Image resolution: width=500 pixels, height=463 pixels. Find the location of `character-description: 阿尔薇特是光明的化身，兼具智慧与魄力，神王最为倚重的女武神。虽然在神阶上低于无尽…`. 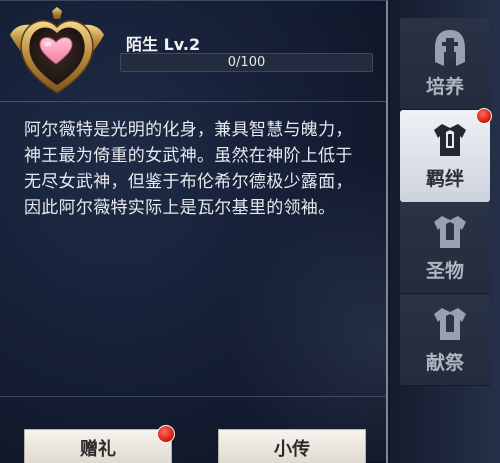

character-description: 阿尔薇特是光明的化身，兼具智慧与魄力，神王最为倚重的女武神。虽然在神阶上低于无尽… is located at coordinates (188, 169).